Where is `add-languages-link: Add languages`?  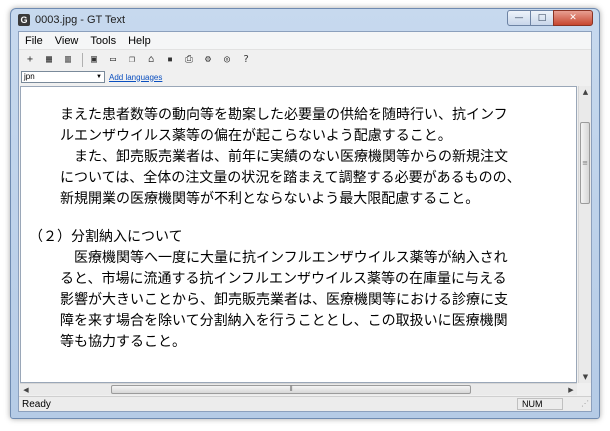 add-languages-link: Add languages is located at coordinates (135, 77).